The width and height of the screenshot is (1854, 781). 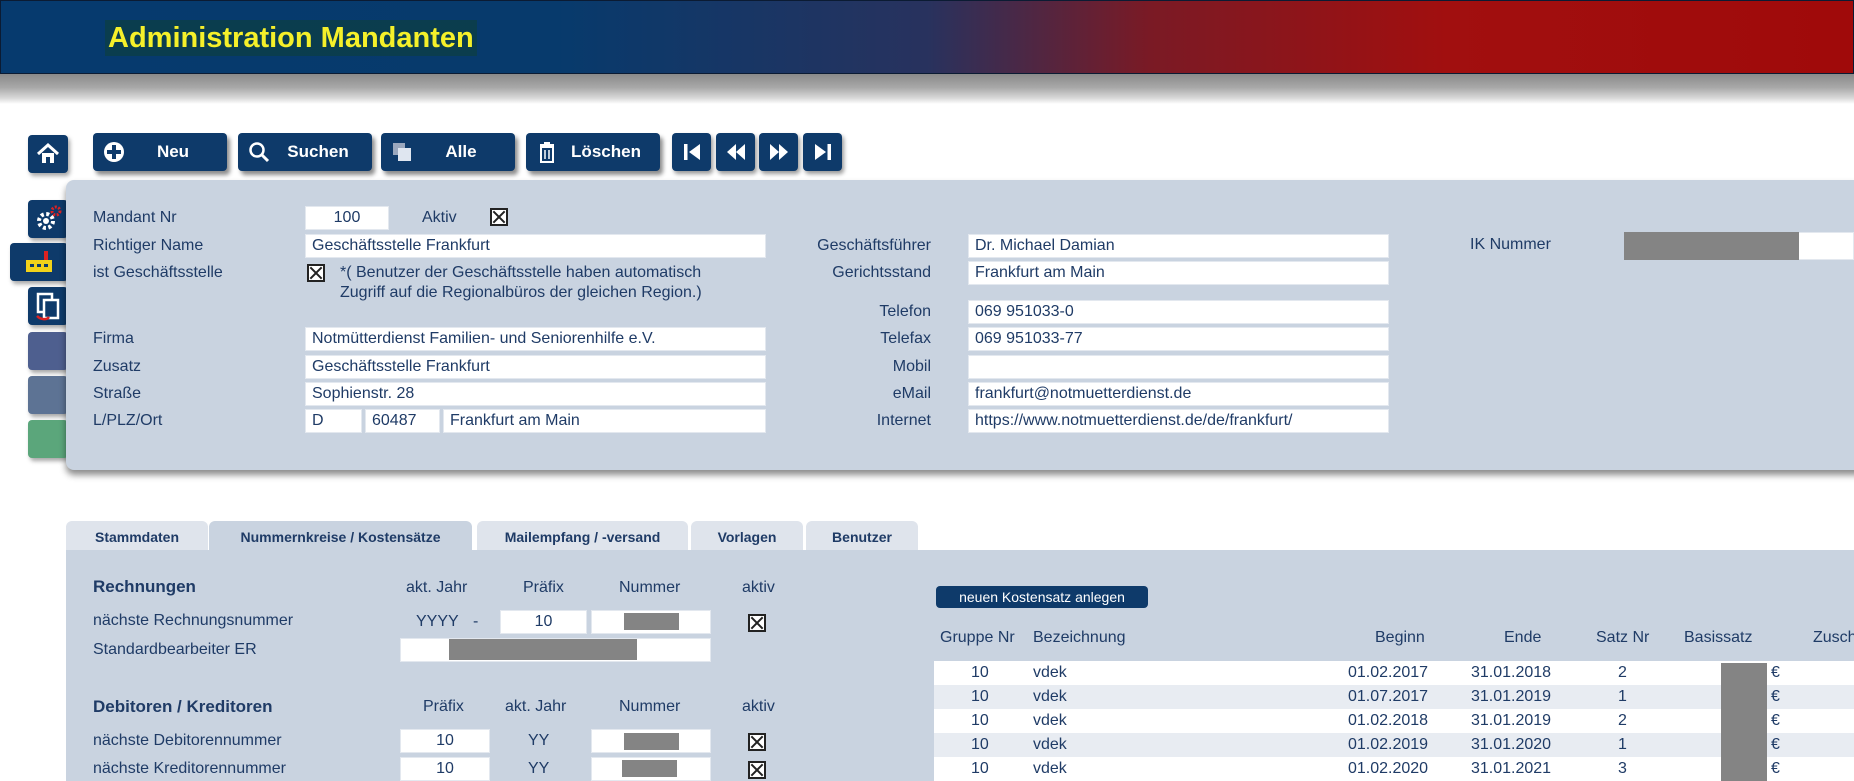 I want to click on table-row: 10 vdek 01.02.2018 31.01.2019 2 €, so click(x=1394, y=721).